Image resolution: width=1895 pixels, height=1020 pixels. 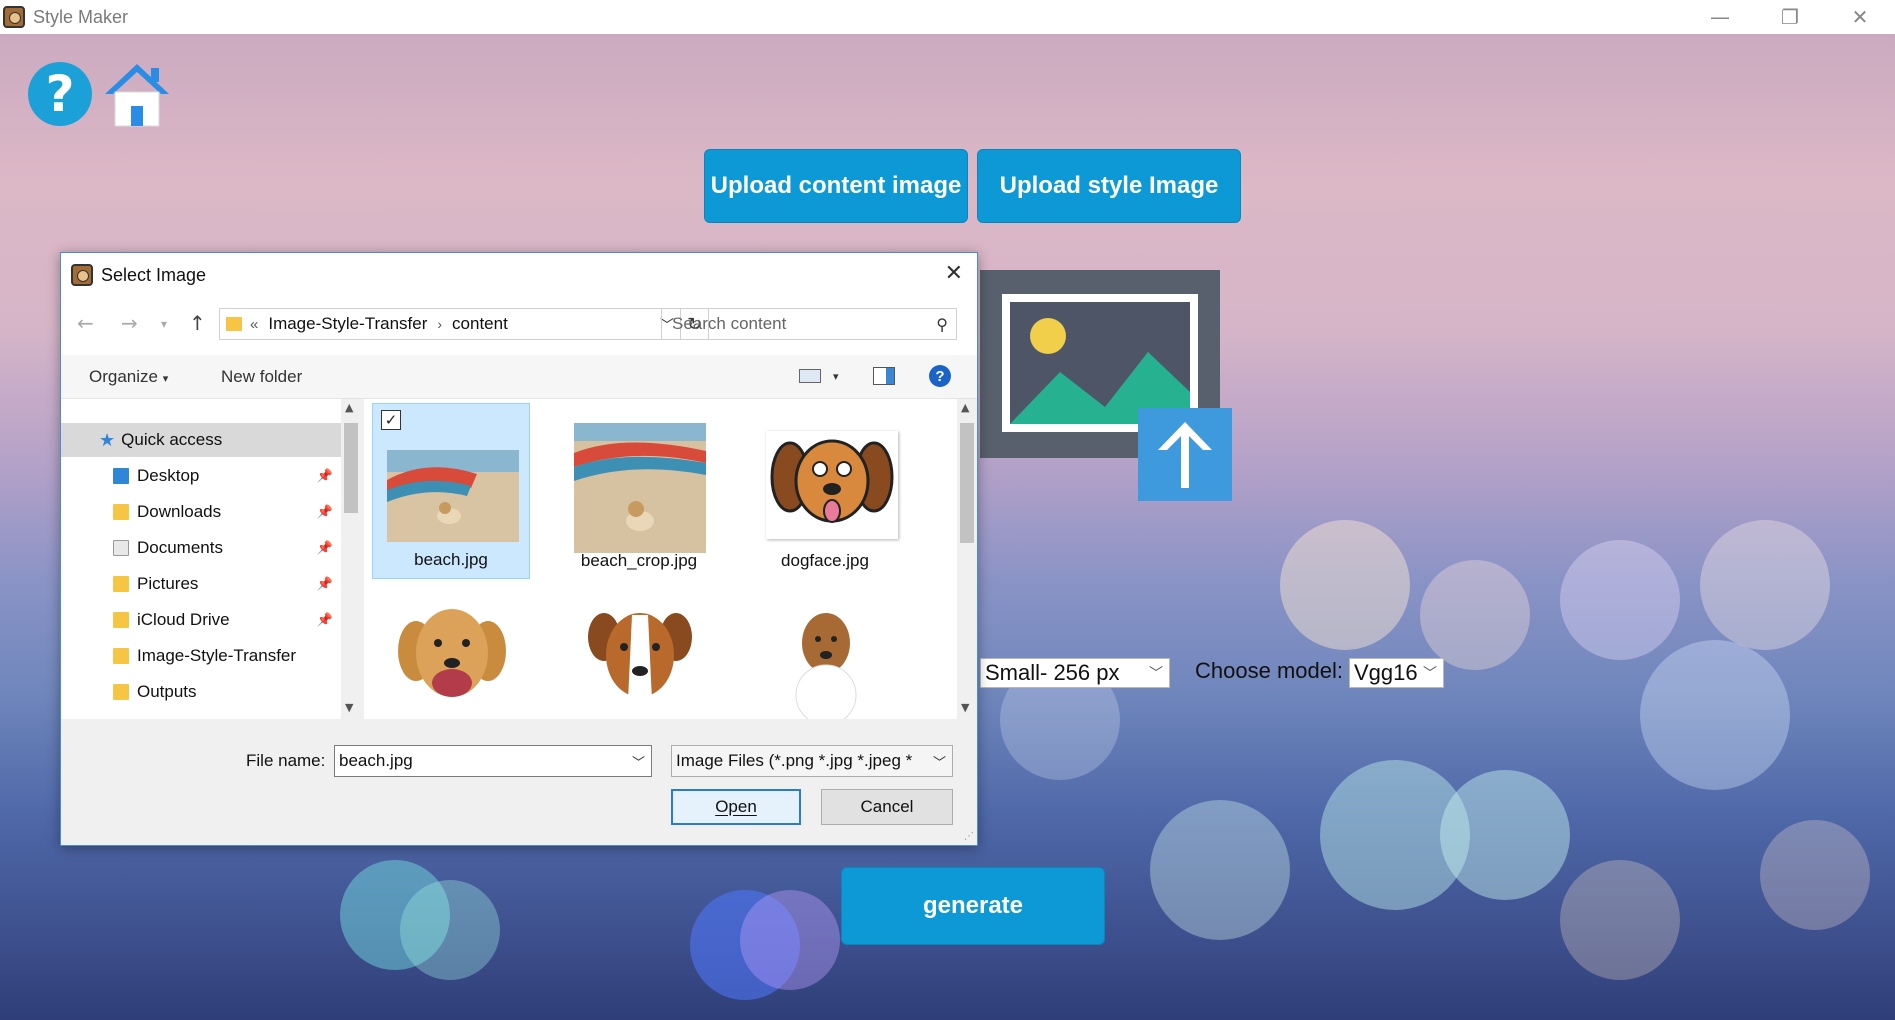 I want to click on size-select: Small- 256 px ﹀, so click(x=1075, y=673).